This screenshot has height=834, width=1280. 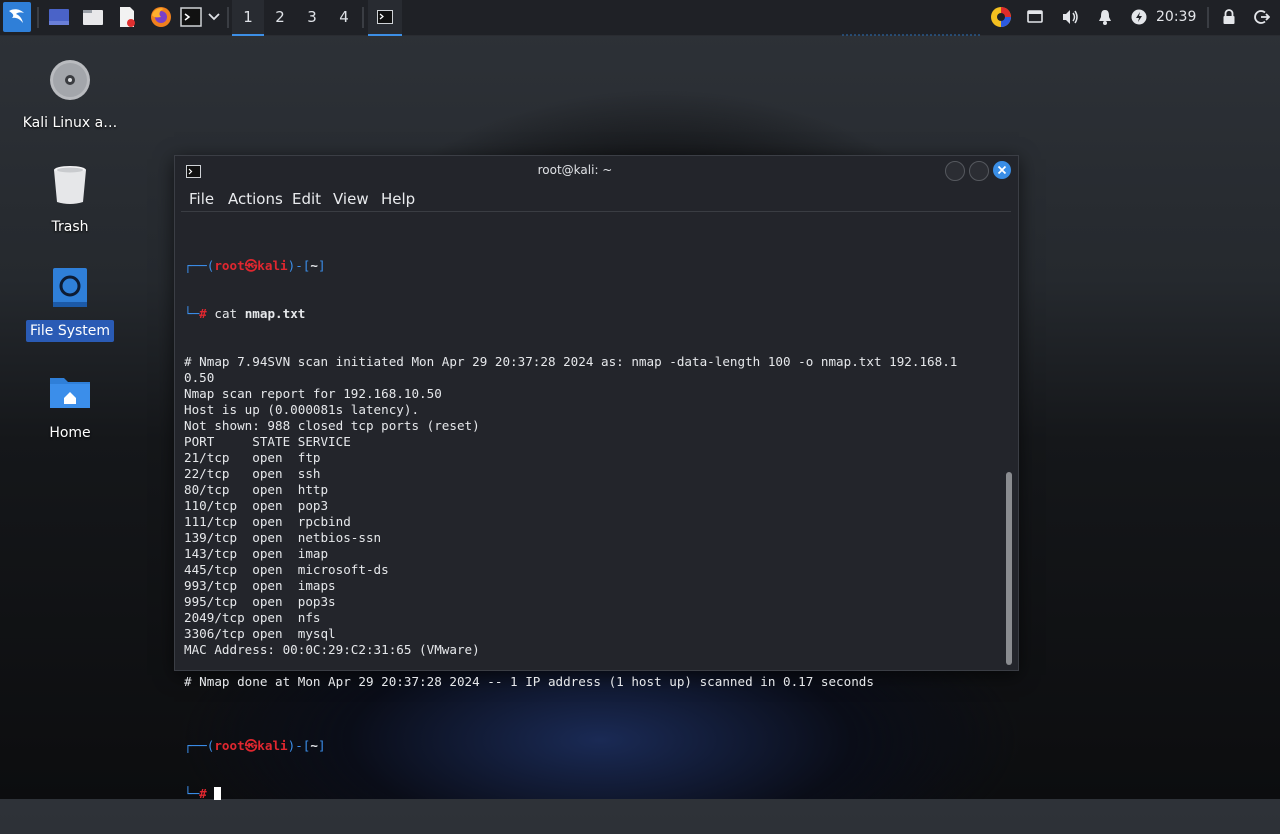 What do you see at coordinates (306, 199) in the screenshot?
I see `menu-edit: Edit` at bounding box center [306, 199].